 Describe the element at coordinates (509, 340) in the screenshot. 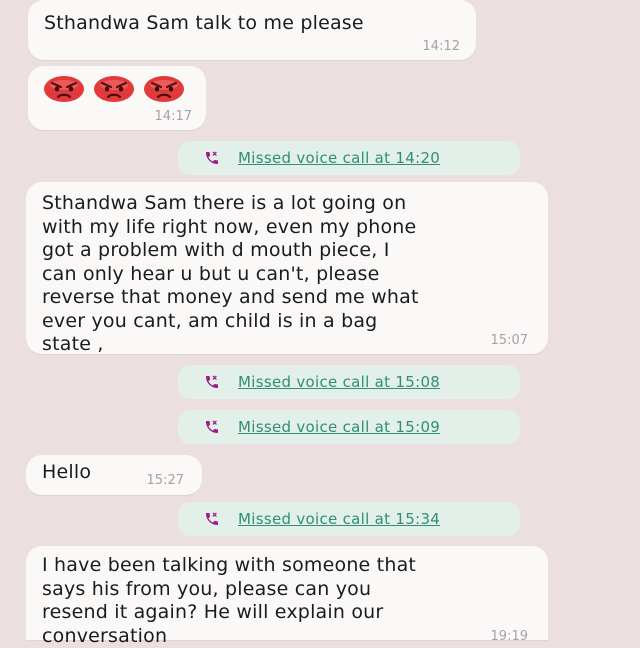

I see `message-time: 15:07` at that location.